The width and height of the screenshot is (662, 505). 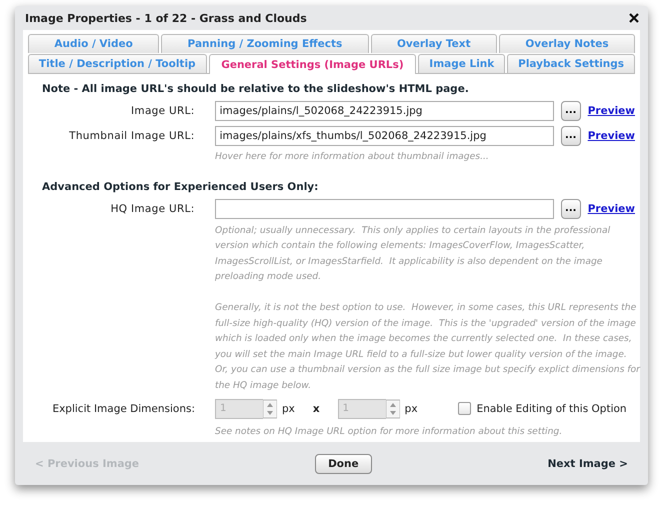 I want to click on tab: Panning / Zooming Effects, so click(x=265, y=43).